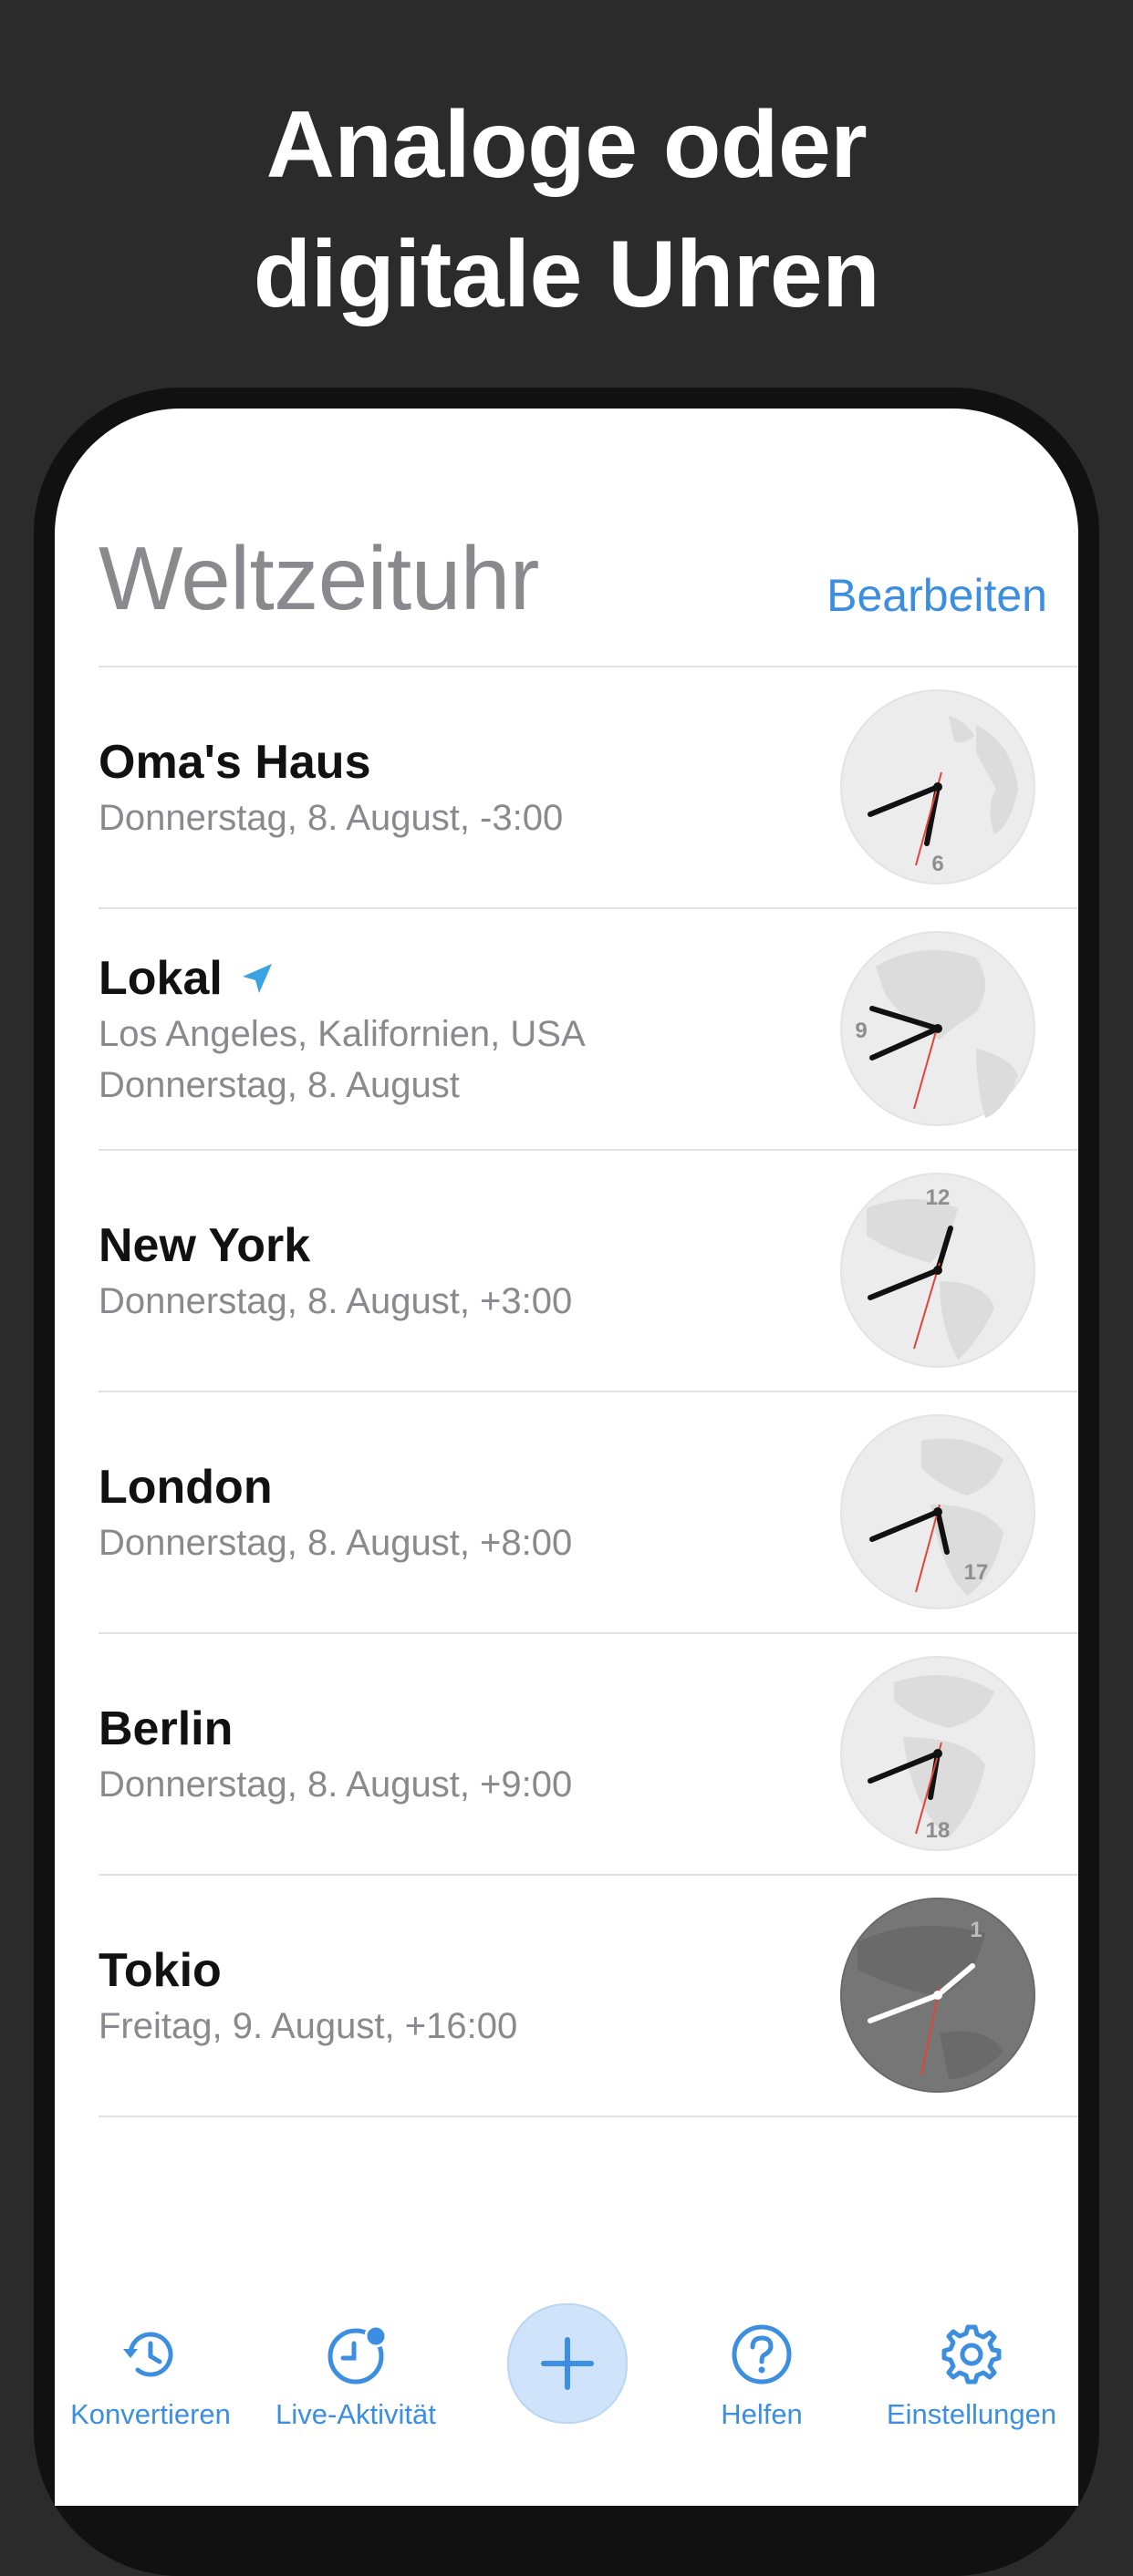  I want to click on clock-hour-label: 1, so click(976, 1930).